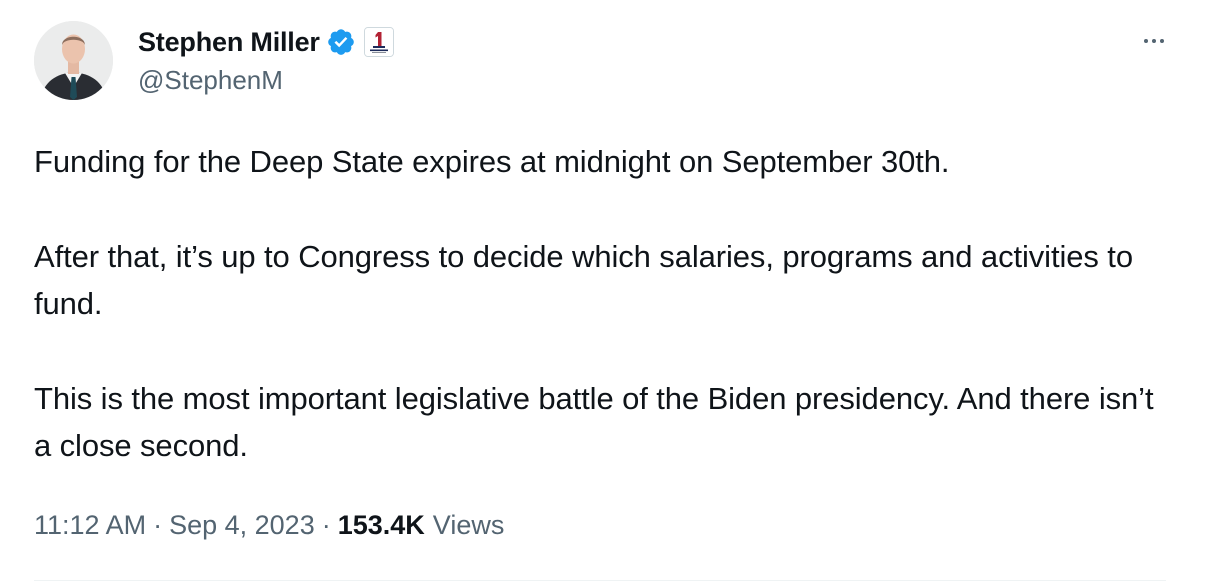  I want to click on display-name: Stephen Miller, so click(229, 42).